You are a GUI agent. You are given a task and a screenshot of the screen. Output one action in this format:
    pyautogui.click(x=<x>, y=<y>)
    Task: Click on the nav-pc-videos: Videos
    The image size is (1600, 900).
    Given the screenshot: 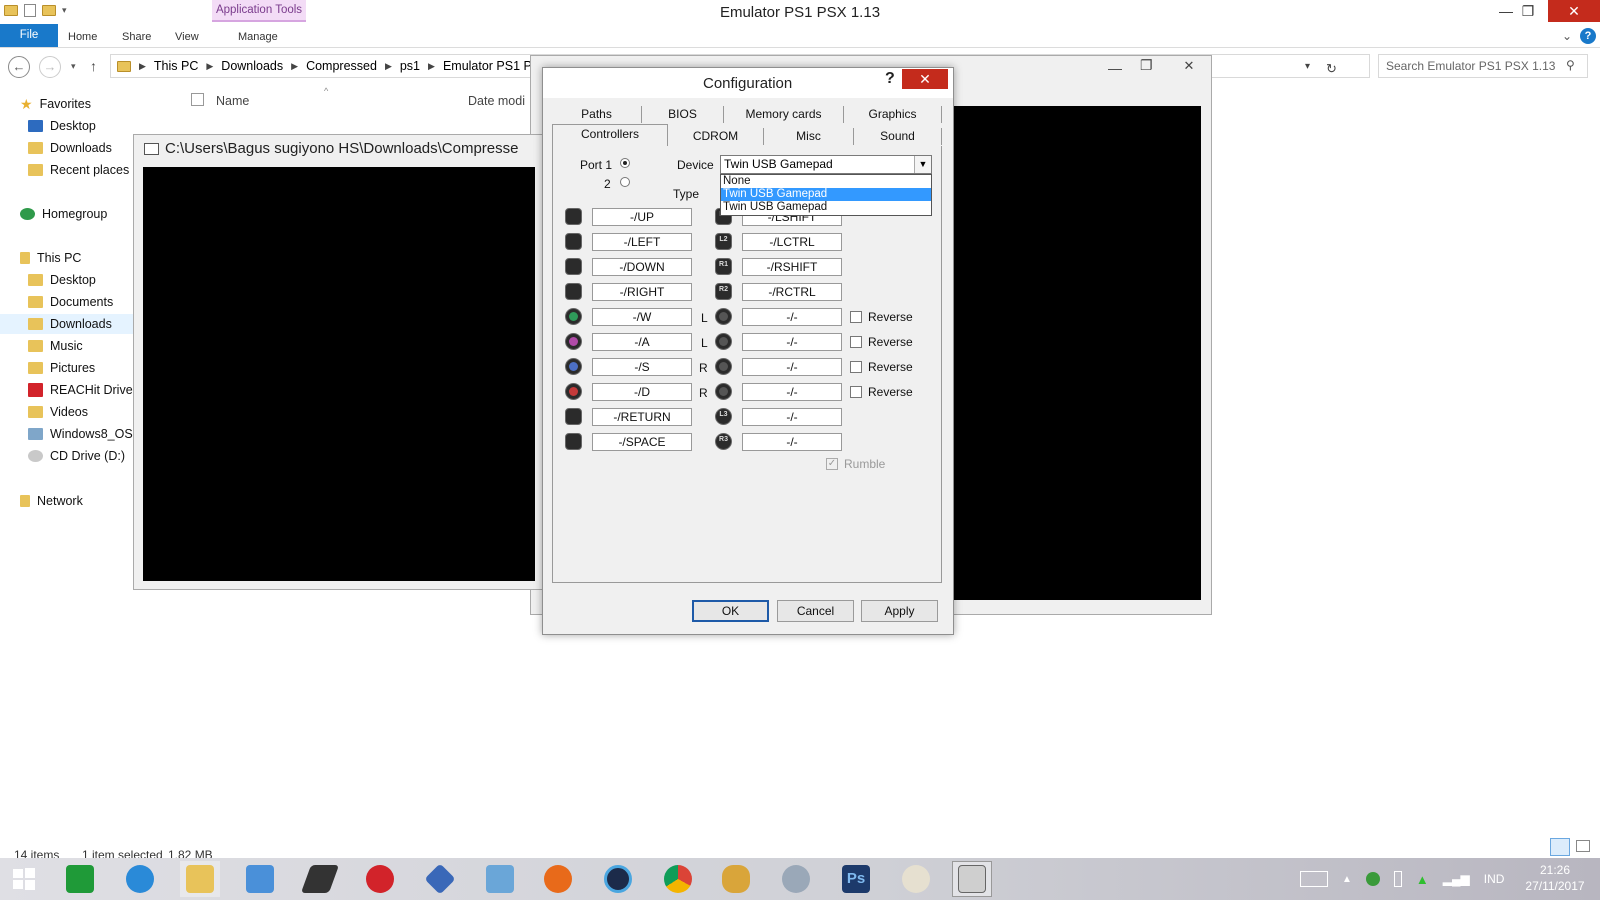 What is the action you would take?
    pyautogui.click(x=58, y=412)
    